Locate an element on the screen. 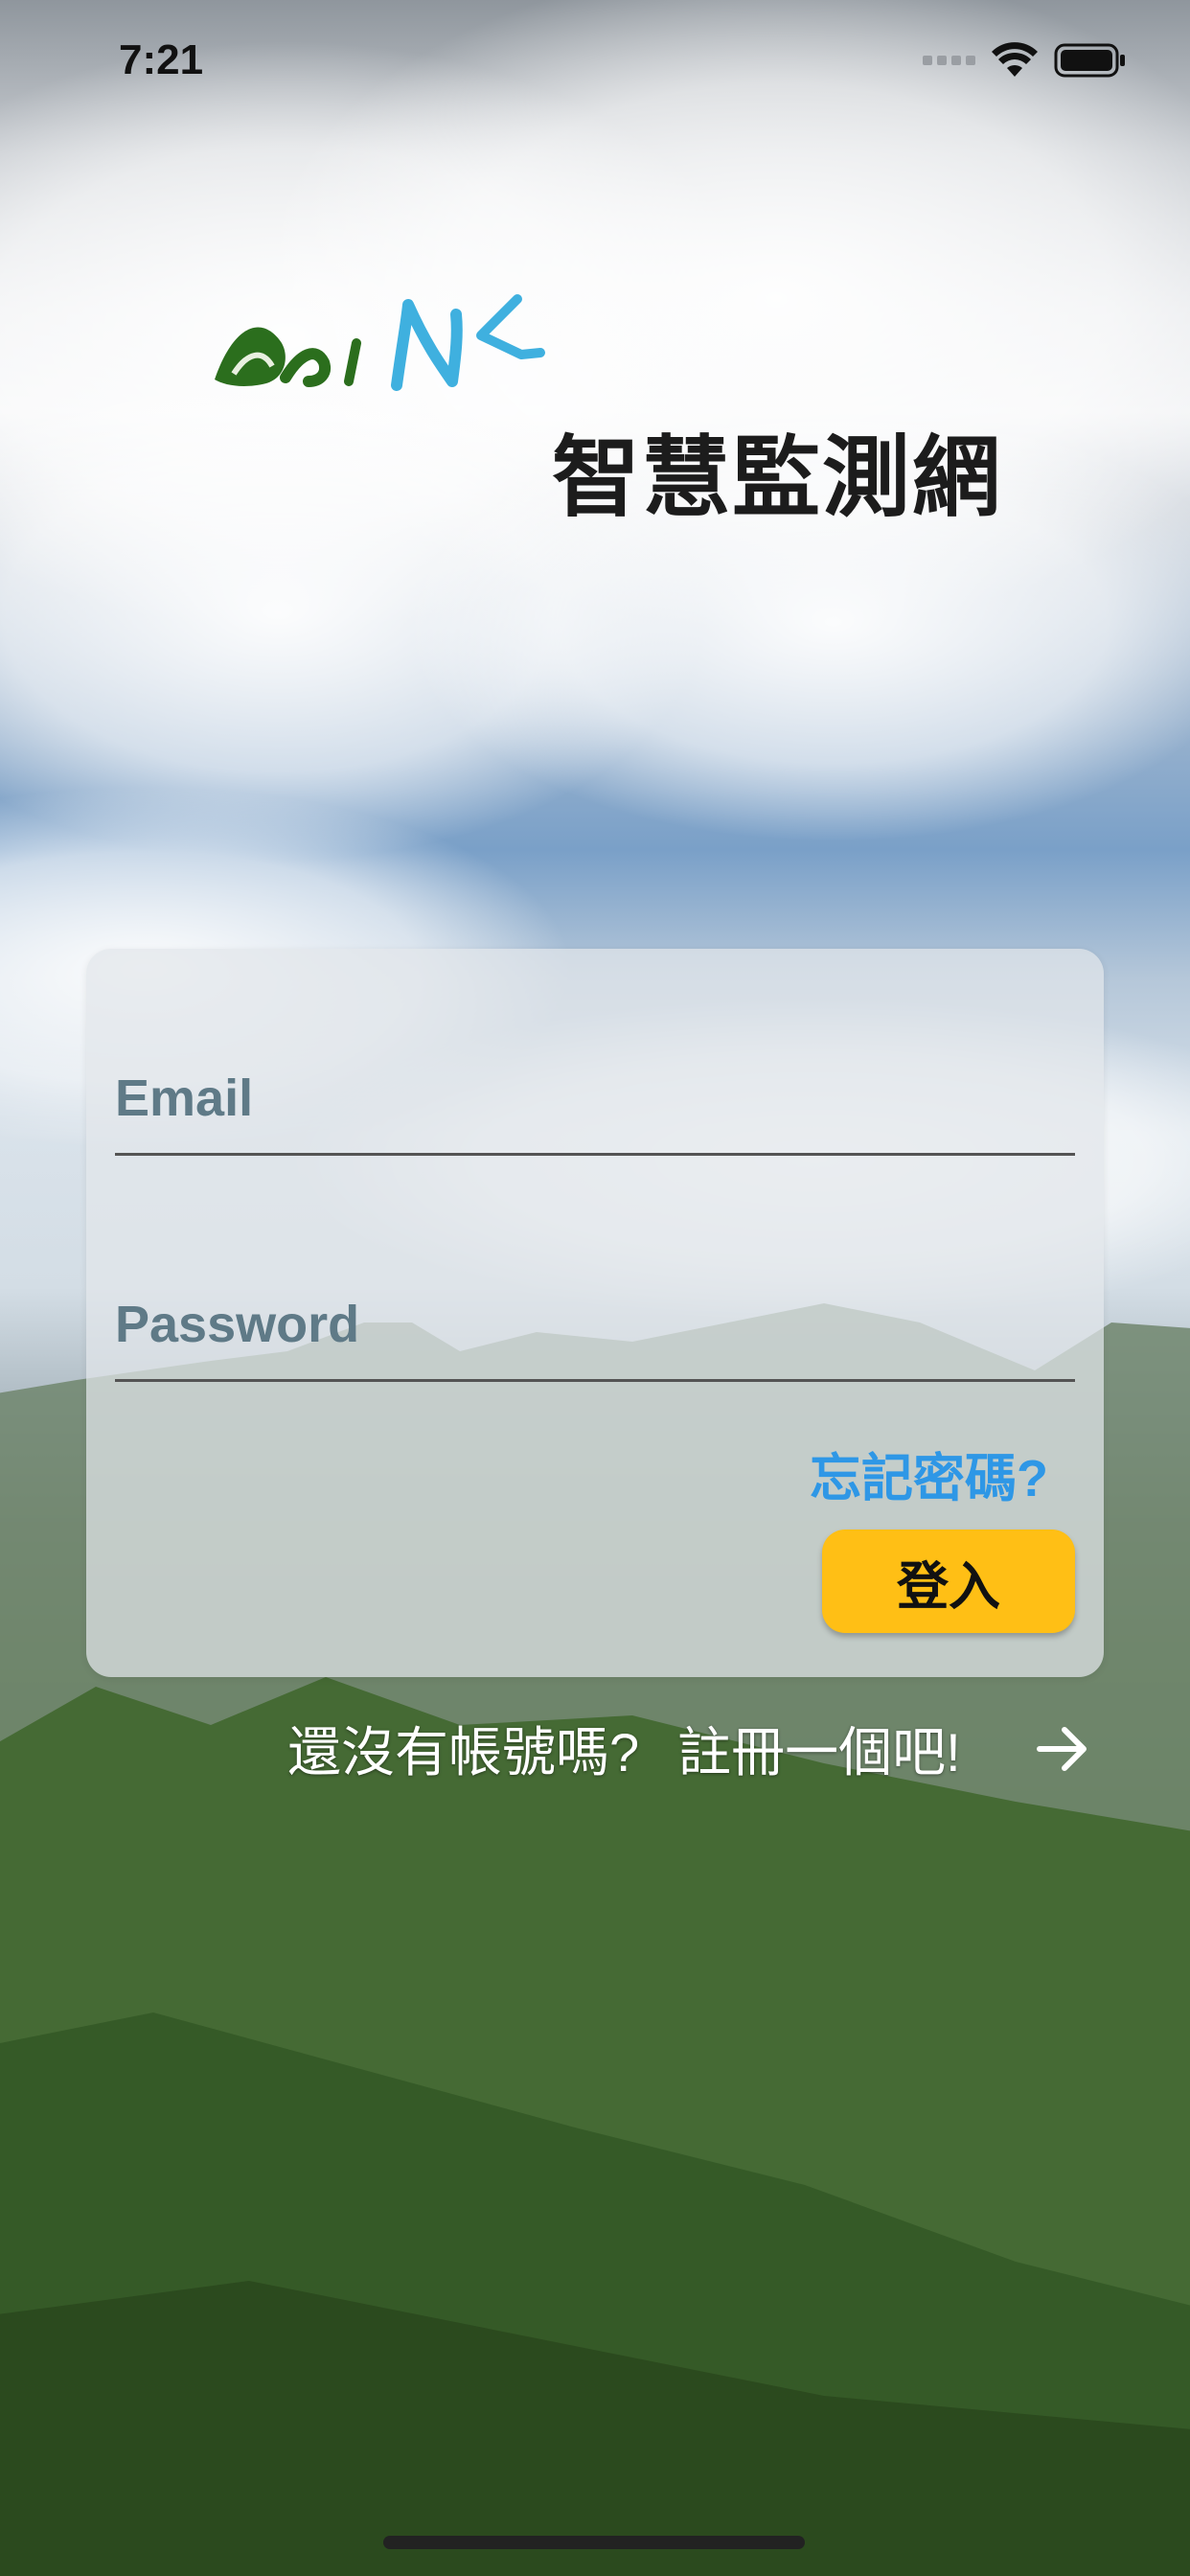  signal-icon is located at coordinates (949, 60).